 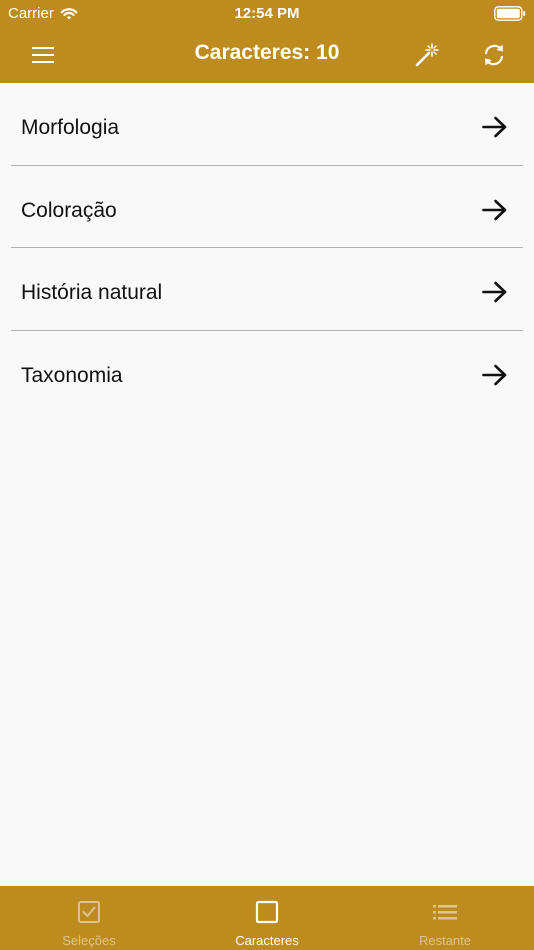 I want to click on list-item-morfologia: Morfologia, so click(x=267, y=124).